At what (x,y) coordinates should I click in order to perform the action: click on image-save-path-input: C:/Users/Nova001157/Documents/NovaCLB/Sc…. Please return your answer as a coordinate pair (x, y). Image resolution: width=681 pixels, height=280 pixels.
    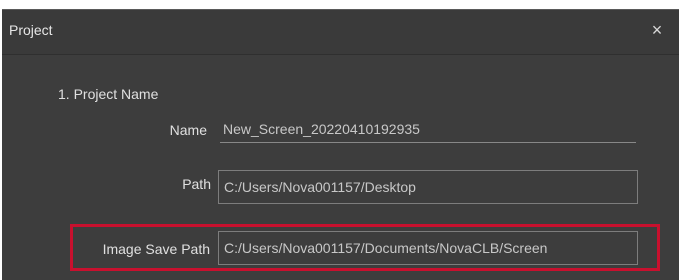
    Looking at the image, I should click on (428, 248).